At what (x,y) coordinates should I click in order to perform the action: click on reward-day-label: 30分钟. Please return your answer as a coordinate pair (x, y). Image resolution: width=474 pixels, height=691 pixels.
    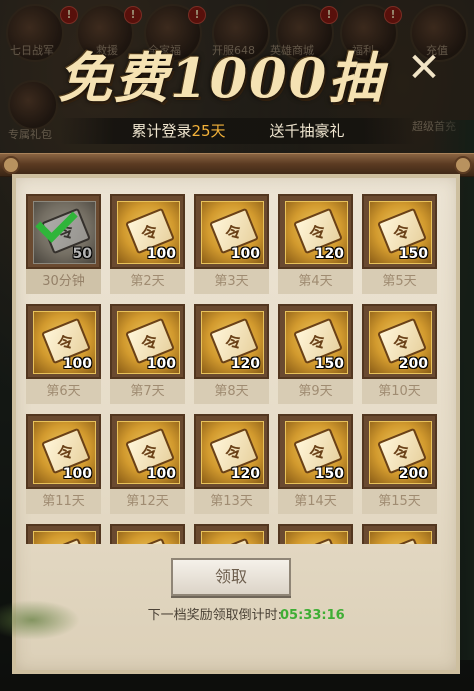
    Looking at the image, I should click on (63, 281).